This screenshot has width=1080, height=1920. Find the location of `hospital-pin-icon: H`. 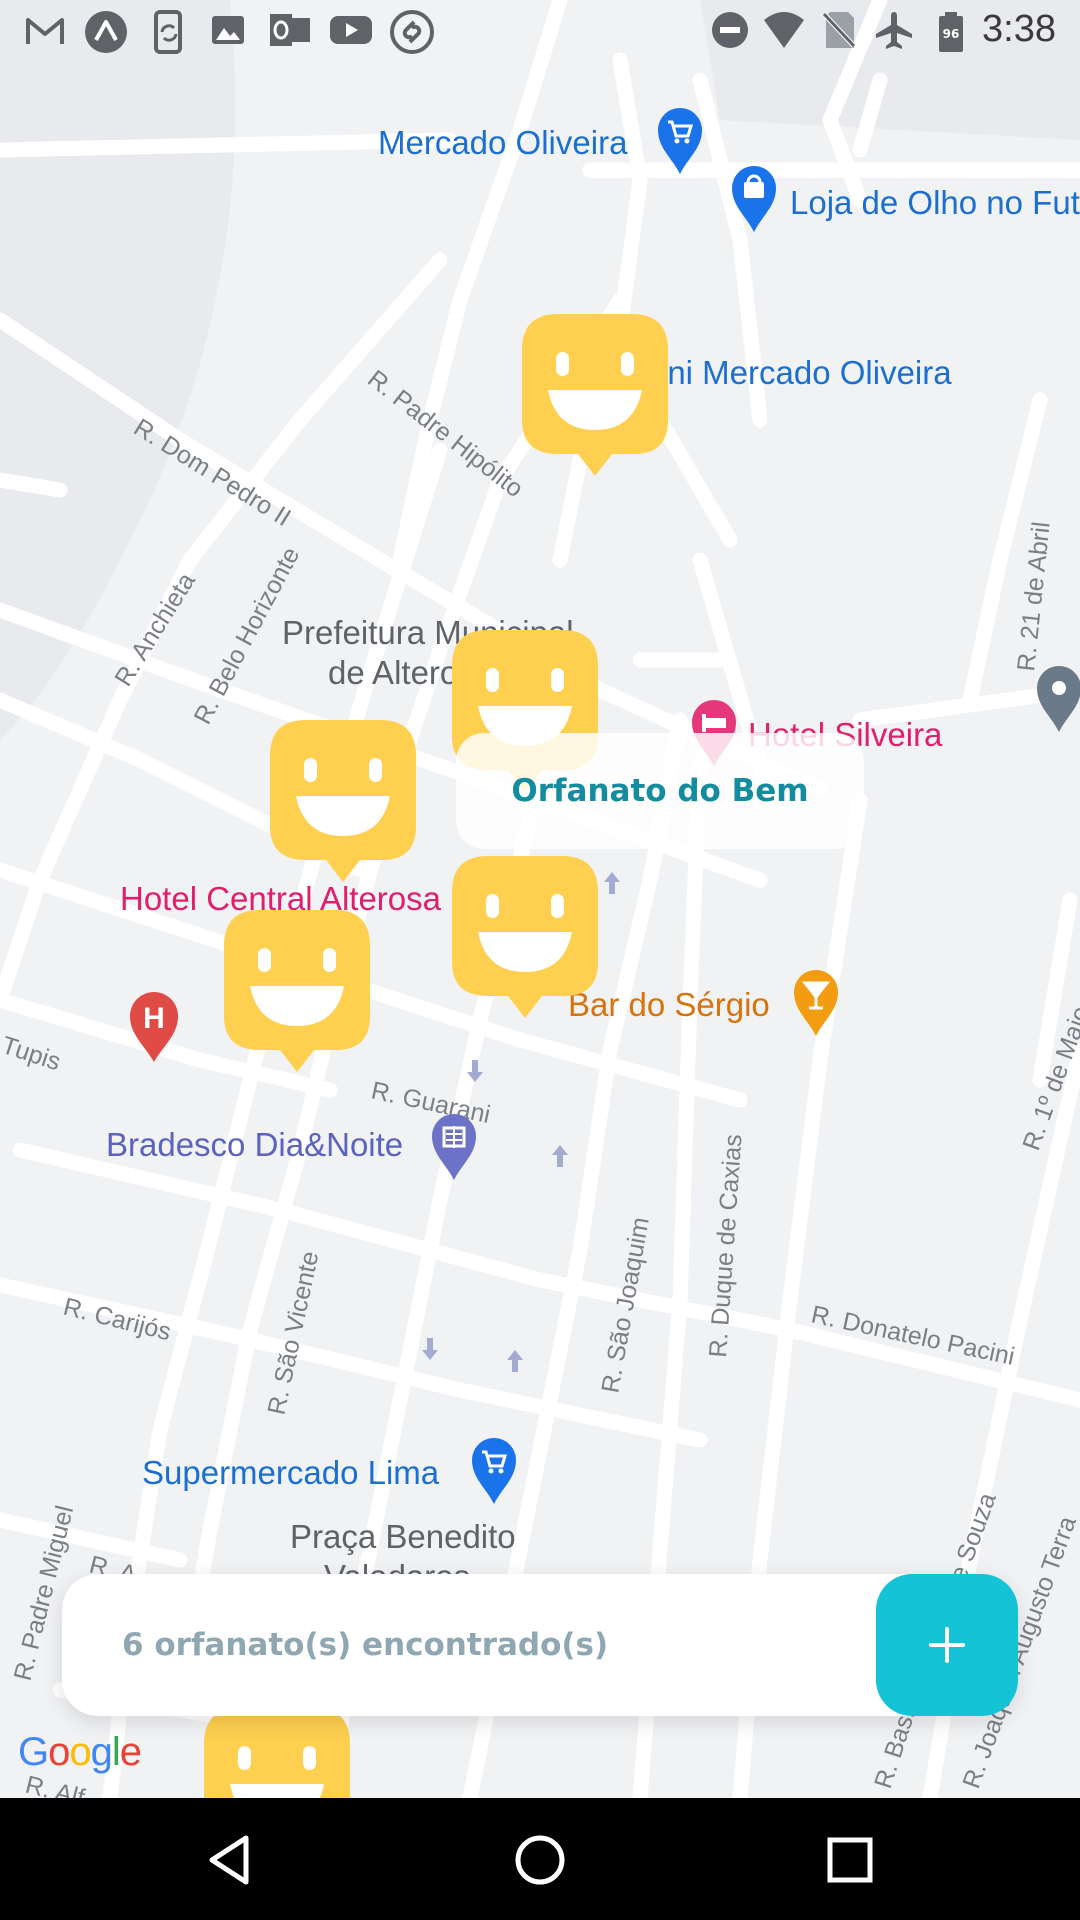

hospital-pin-icon: H is located at coordinates (154, 1027).